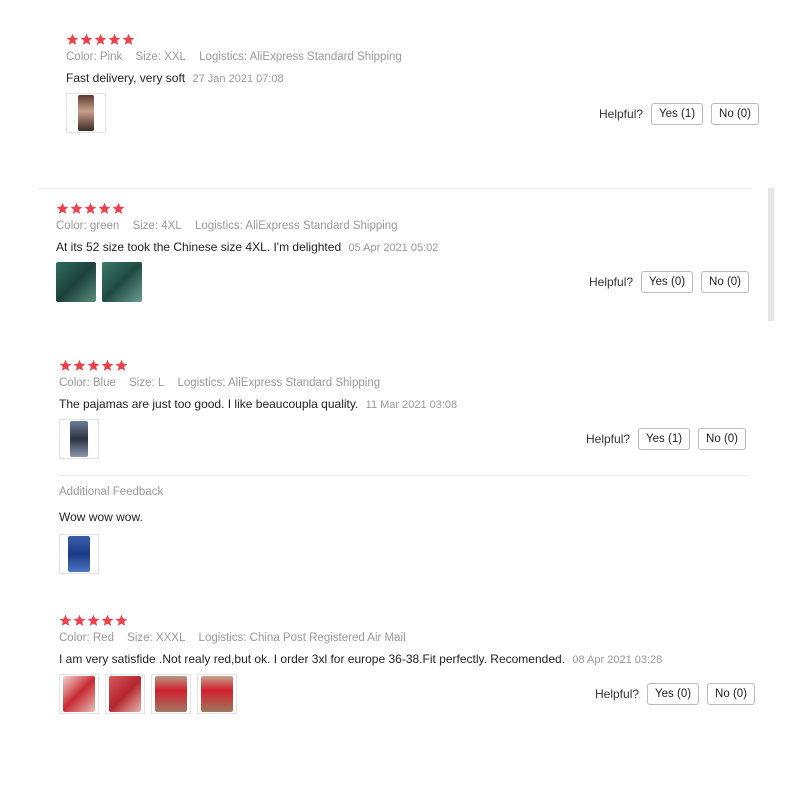  Describe the element at coordinates (111, 492) in the screenshot. I see `additional-feedback-title: Additional Feedback` at that location.